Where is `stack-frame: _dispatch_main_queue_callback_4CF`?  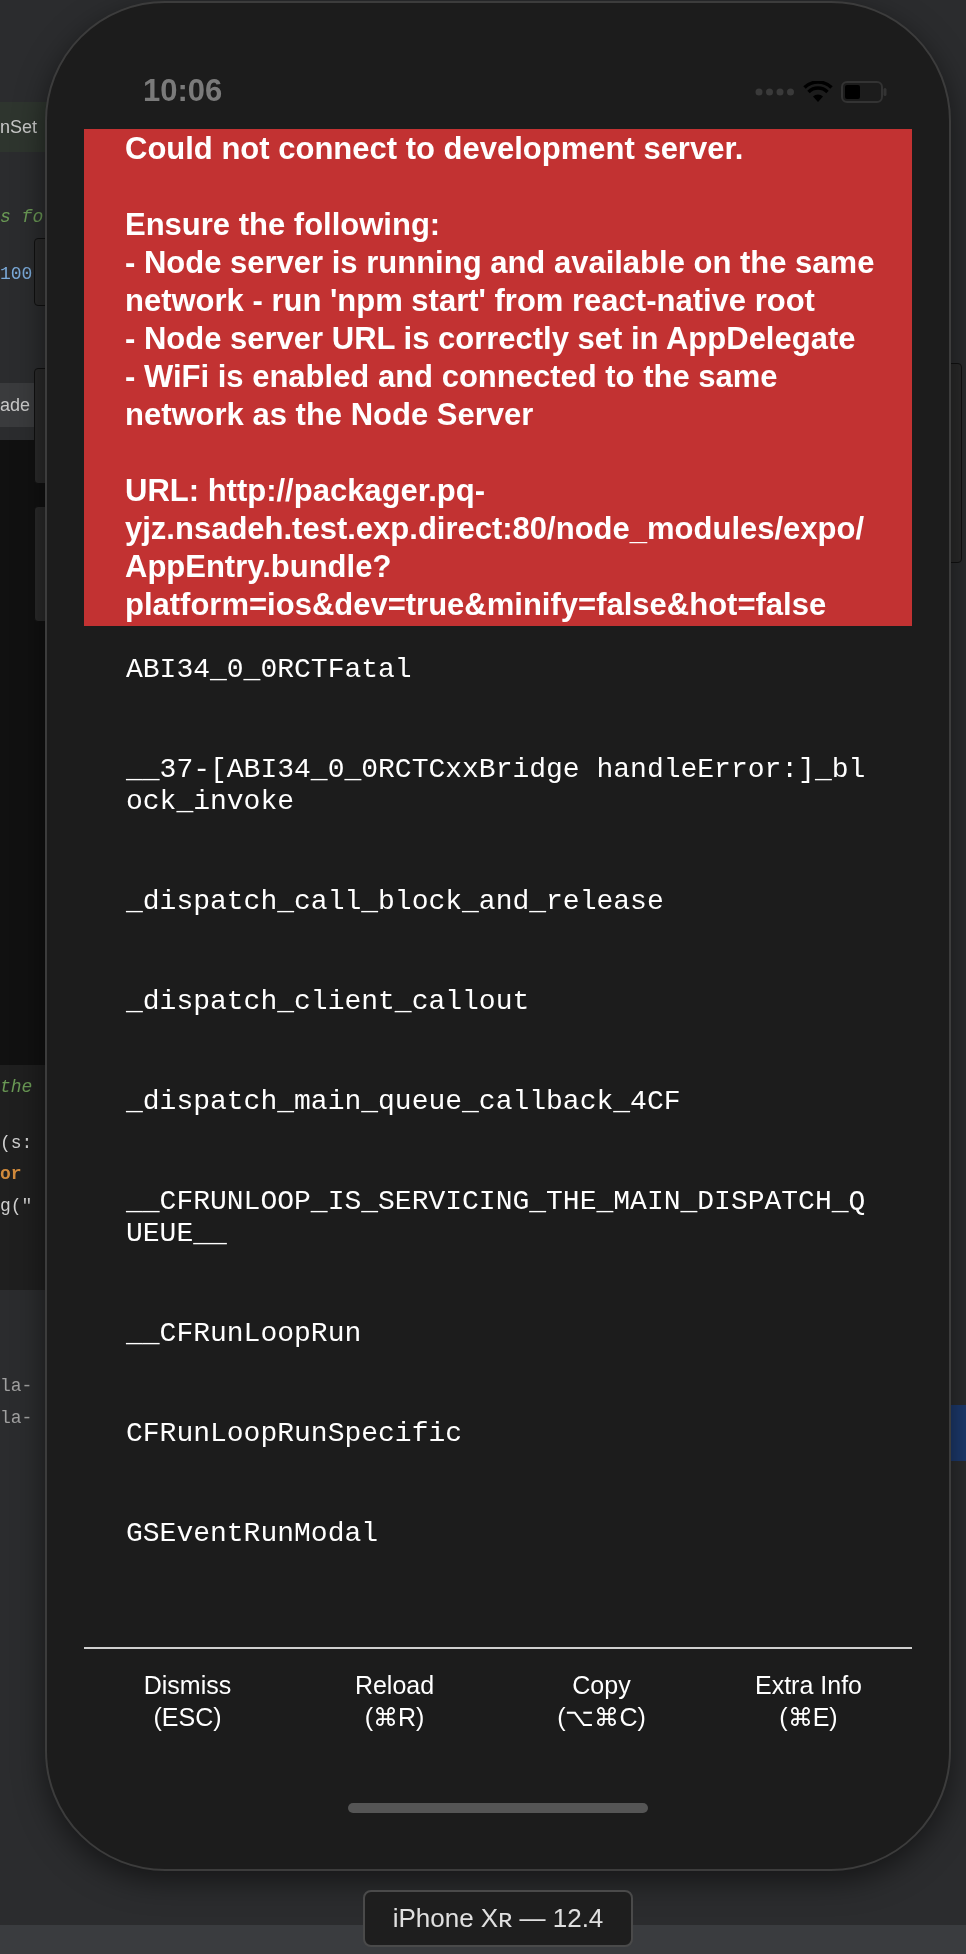 stack-frame: _dispatch_main_queue_callback_4CF is located at coordinates (502, 1102).